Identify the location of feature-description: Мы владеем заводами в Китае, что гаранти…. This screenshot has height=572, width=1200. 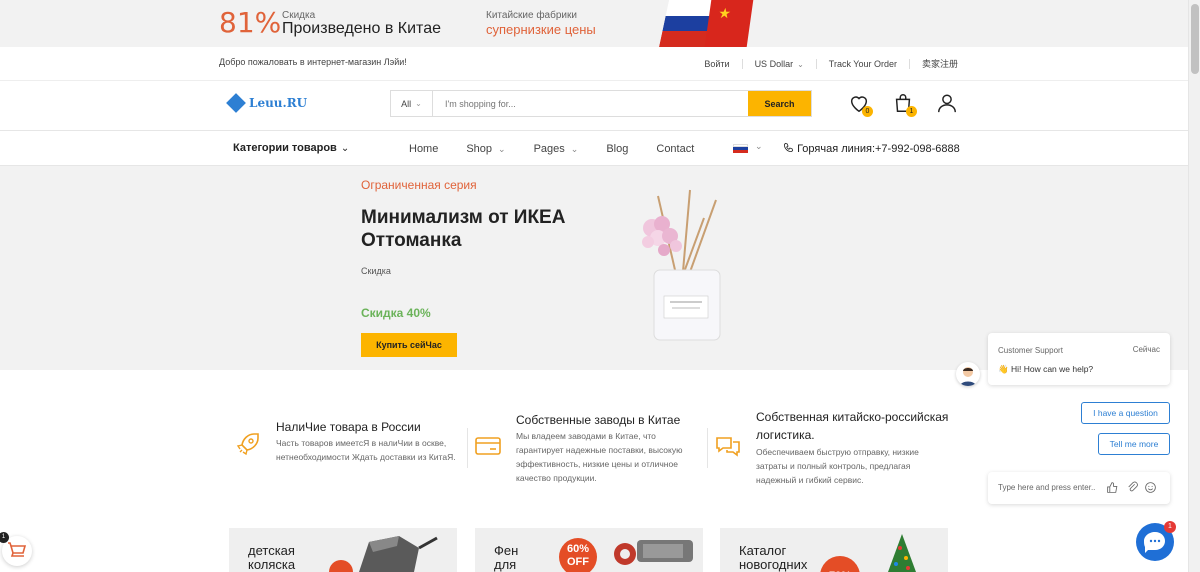
(599, 457).